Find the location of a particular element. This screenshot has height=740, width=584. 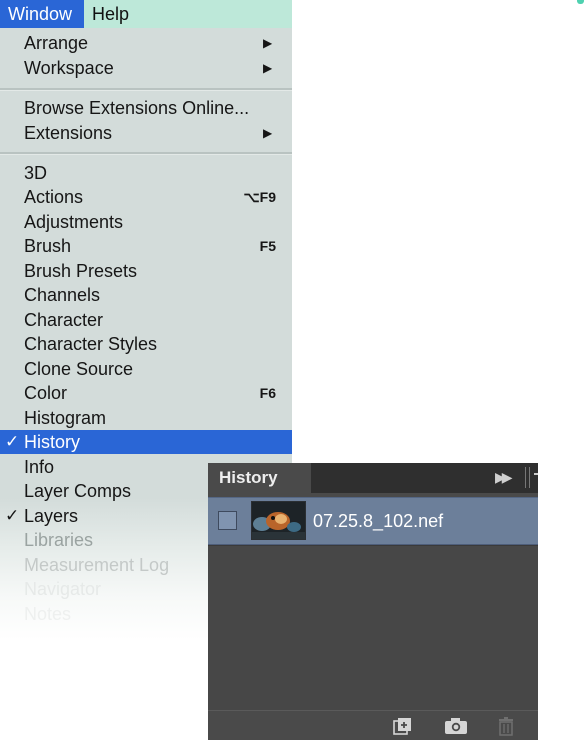

menu-item-character-styles: Character Styles is located at coordinates (146, 344).